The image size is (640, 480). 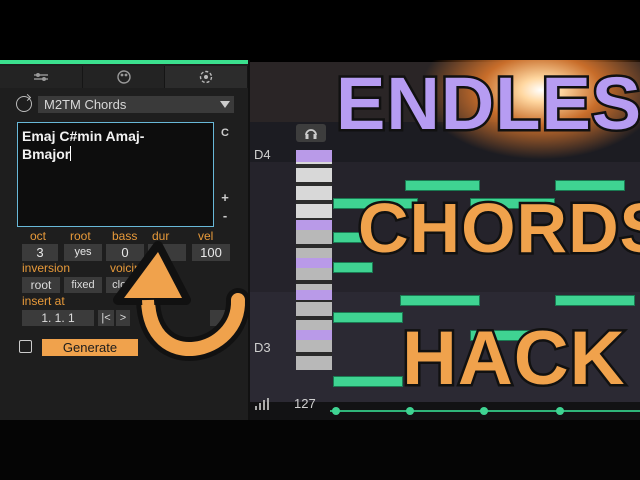 I want to click on headline-line-1: ENDLESS, so click(x=487, y=103).